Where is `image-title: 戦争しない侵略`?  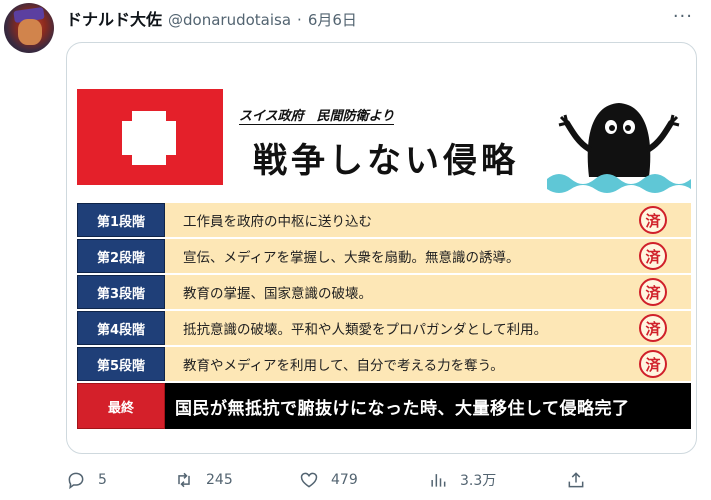
image-title: 戦争しない侵略 is located at coordinates (386, 161).